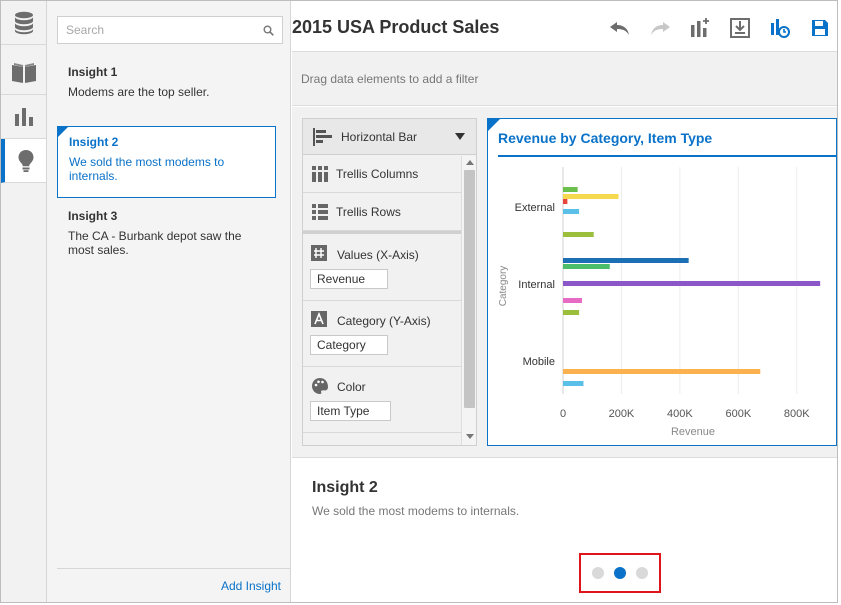  I want to click on category-pill: Category, so click(349, 345).